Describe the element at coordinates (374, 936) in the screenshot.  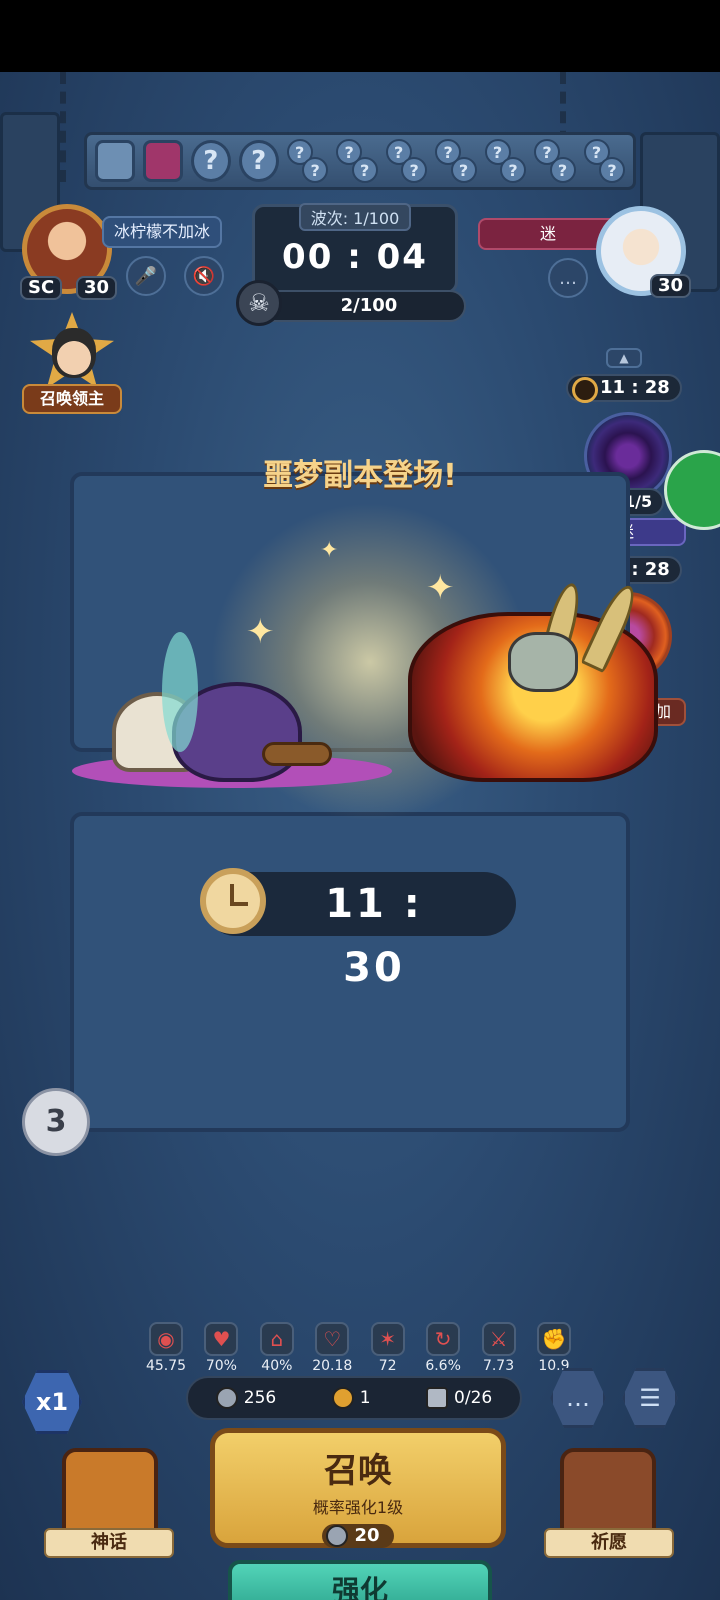
I see `boss-countdown-time: 11 : 30` at that location.